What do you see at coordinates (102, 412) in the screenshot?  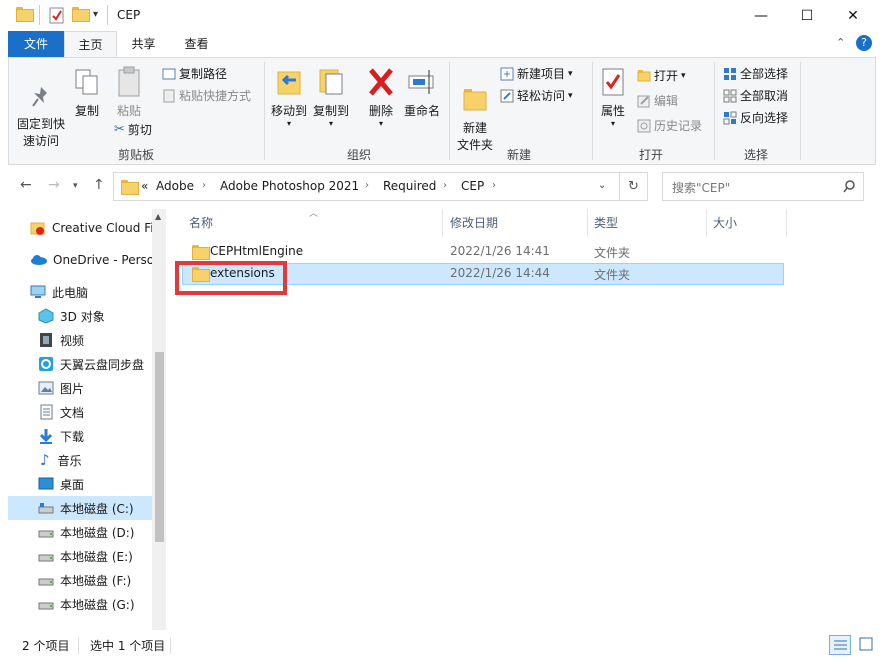 I see `nav-item-documents: 文档` at bounding box center [102, 412].